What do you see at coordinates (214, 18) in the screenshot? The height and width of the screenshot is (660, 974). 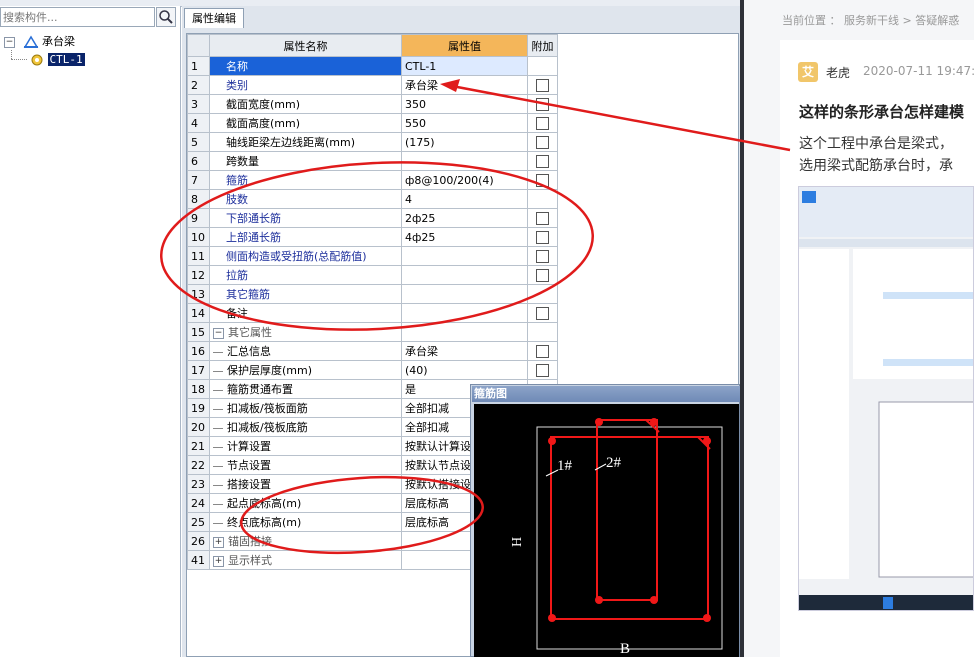 I see `tab-property-edit: 属性编辑` at bounding box center [214, 18].